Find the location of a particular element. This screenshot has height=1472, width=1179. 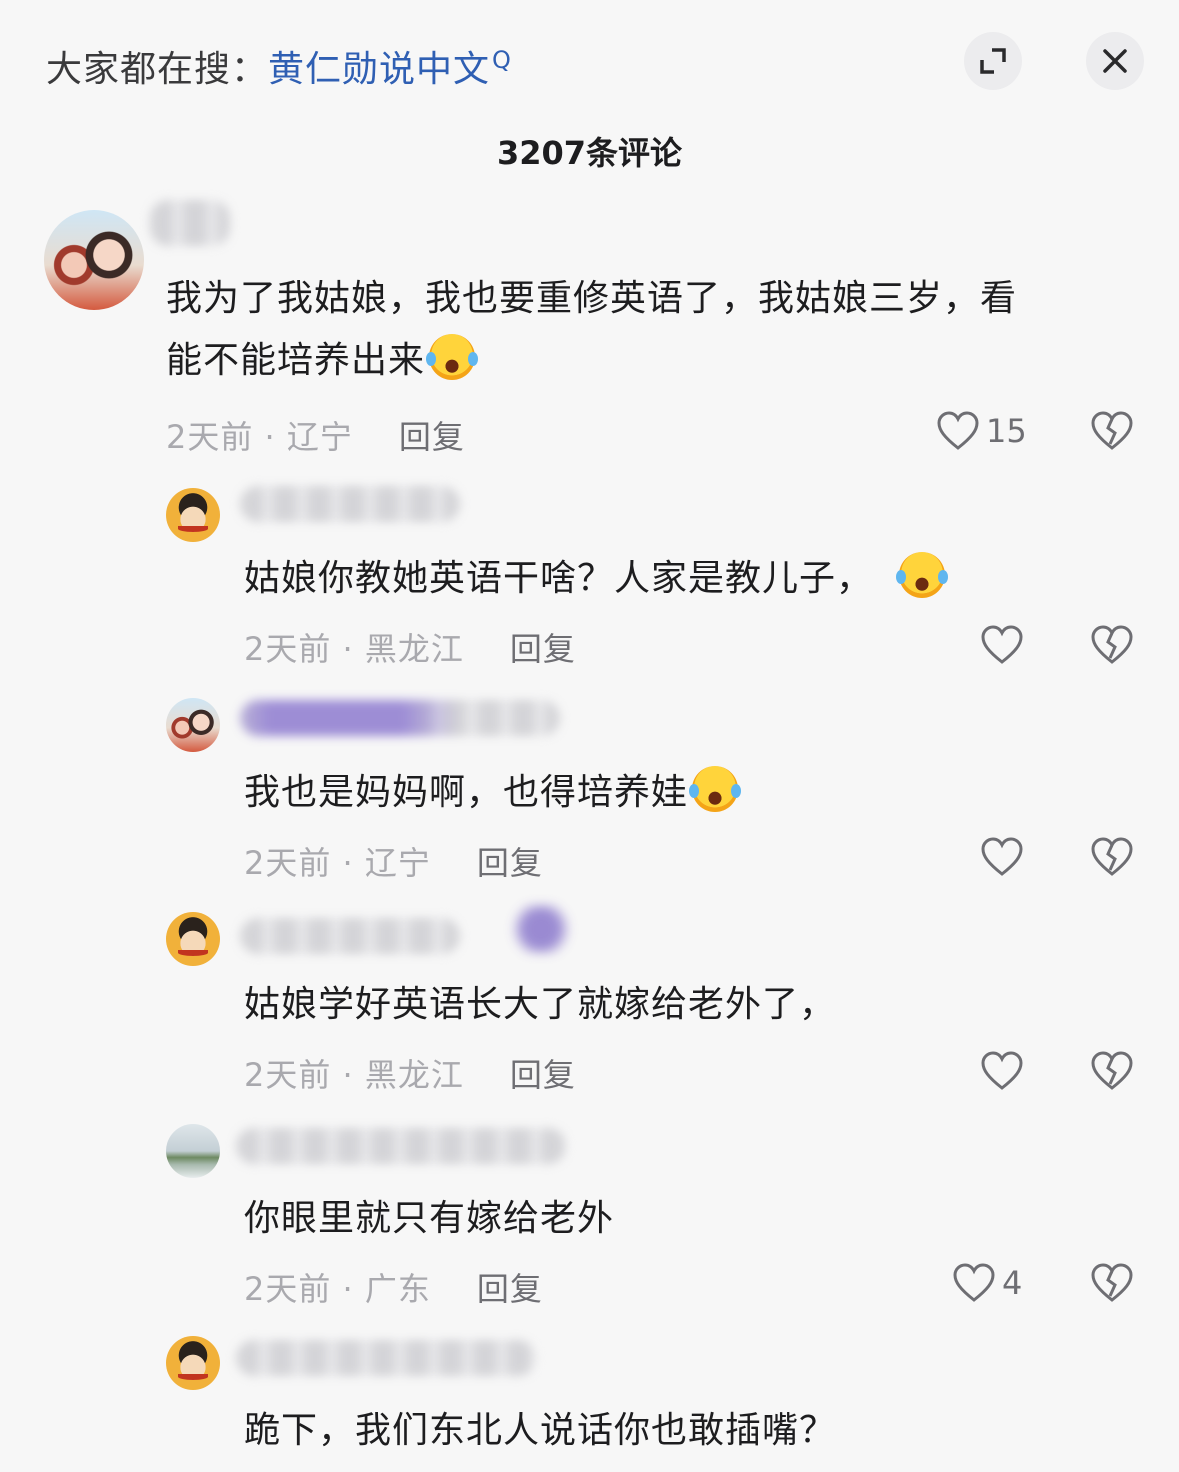

search-icon: Q is located at coordinates (502, 60).